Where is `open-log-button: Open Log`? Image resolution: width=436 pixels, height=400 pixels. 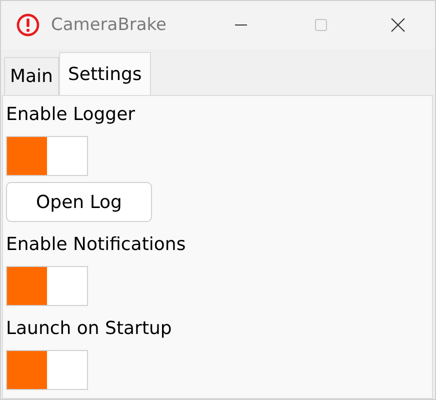
open-log-button: Open Log is located at coordinates (79, 202).